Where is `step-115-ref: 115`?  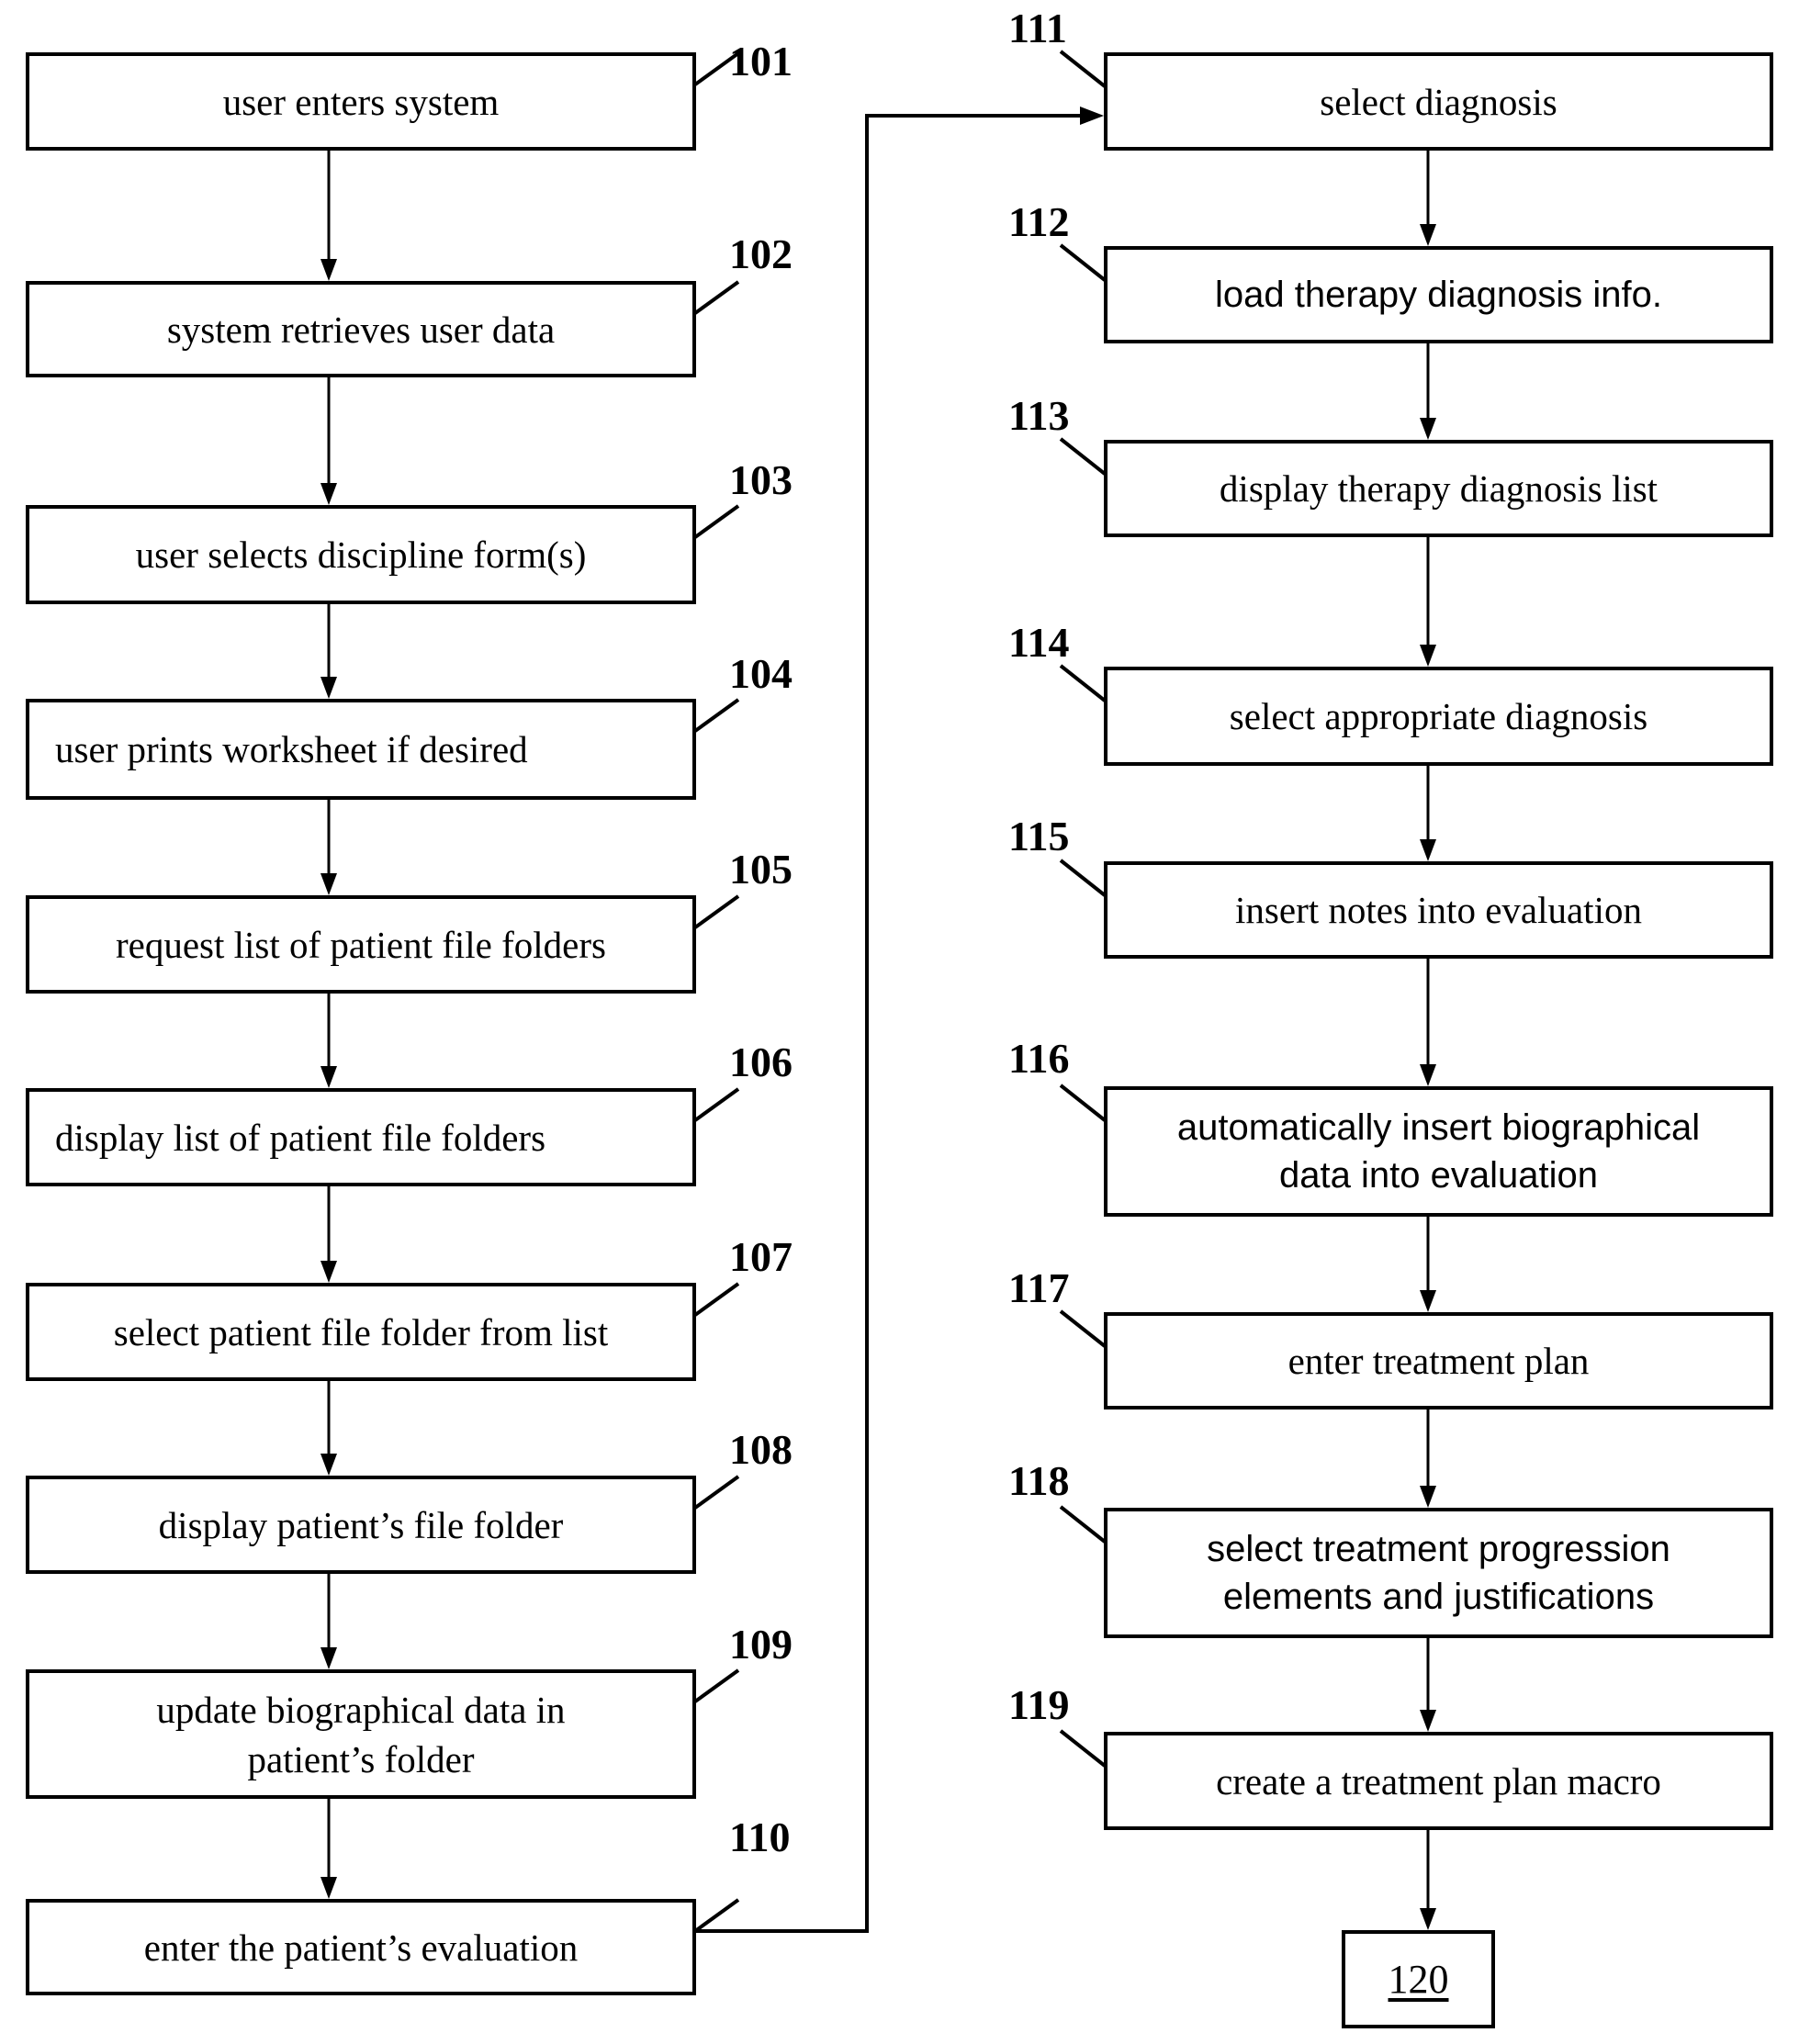
step-115-ref: 115 is located at coordinates (1039, 836).